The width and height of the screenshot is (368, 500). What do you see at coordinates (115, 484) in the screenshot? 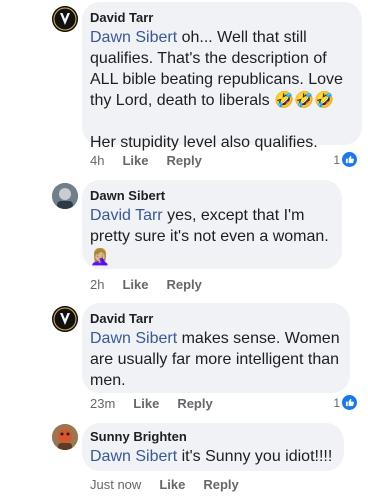
I see `comment-time: Just now` at bounding box center [115, 484].